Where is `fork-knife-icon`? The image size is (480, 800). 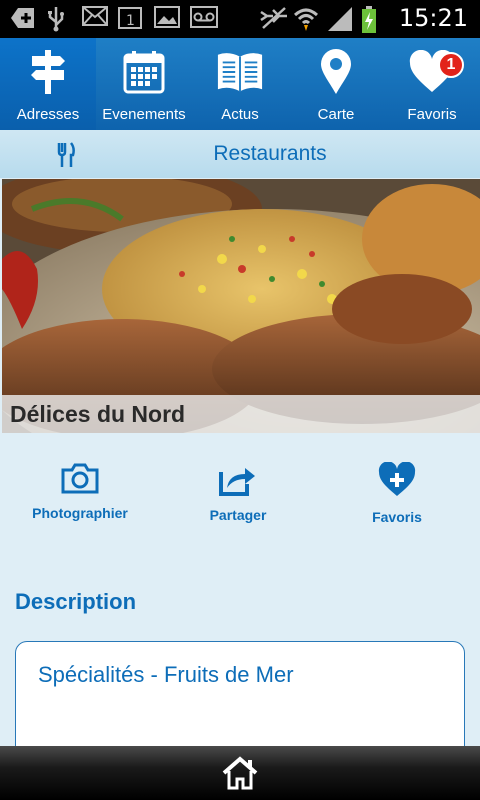 fork-knife-icon is located at coordinates (66, 155).